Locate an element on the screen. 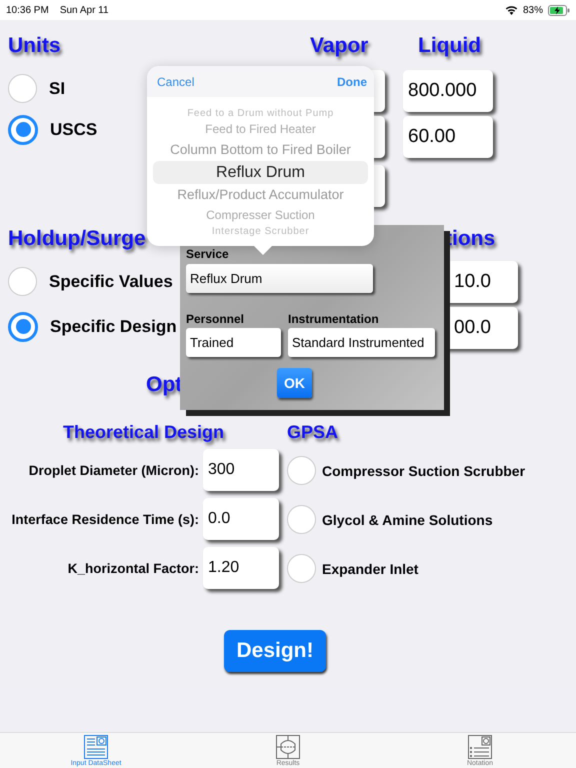 The image size is (576, 768). radio-label: Specific Values is located at coordinates (111, 282).